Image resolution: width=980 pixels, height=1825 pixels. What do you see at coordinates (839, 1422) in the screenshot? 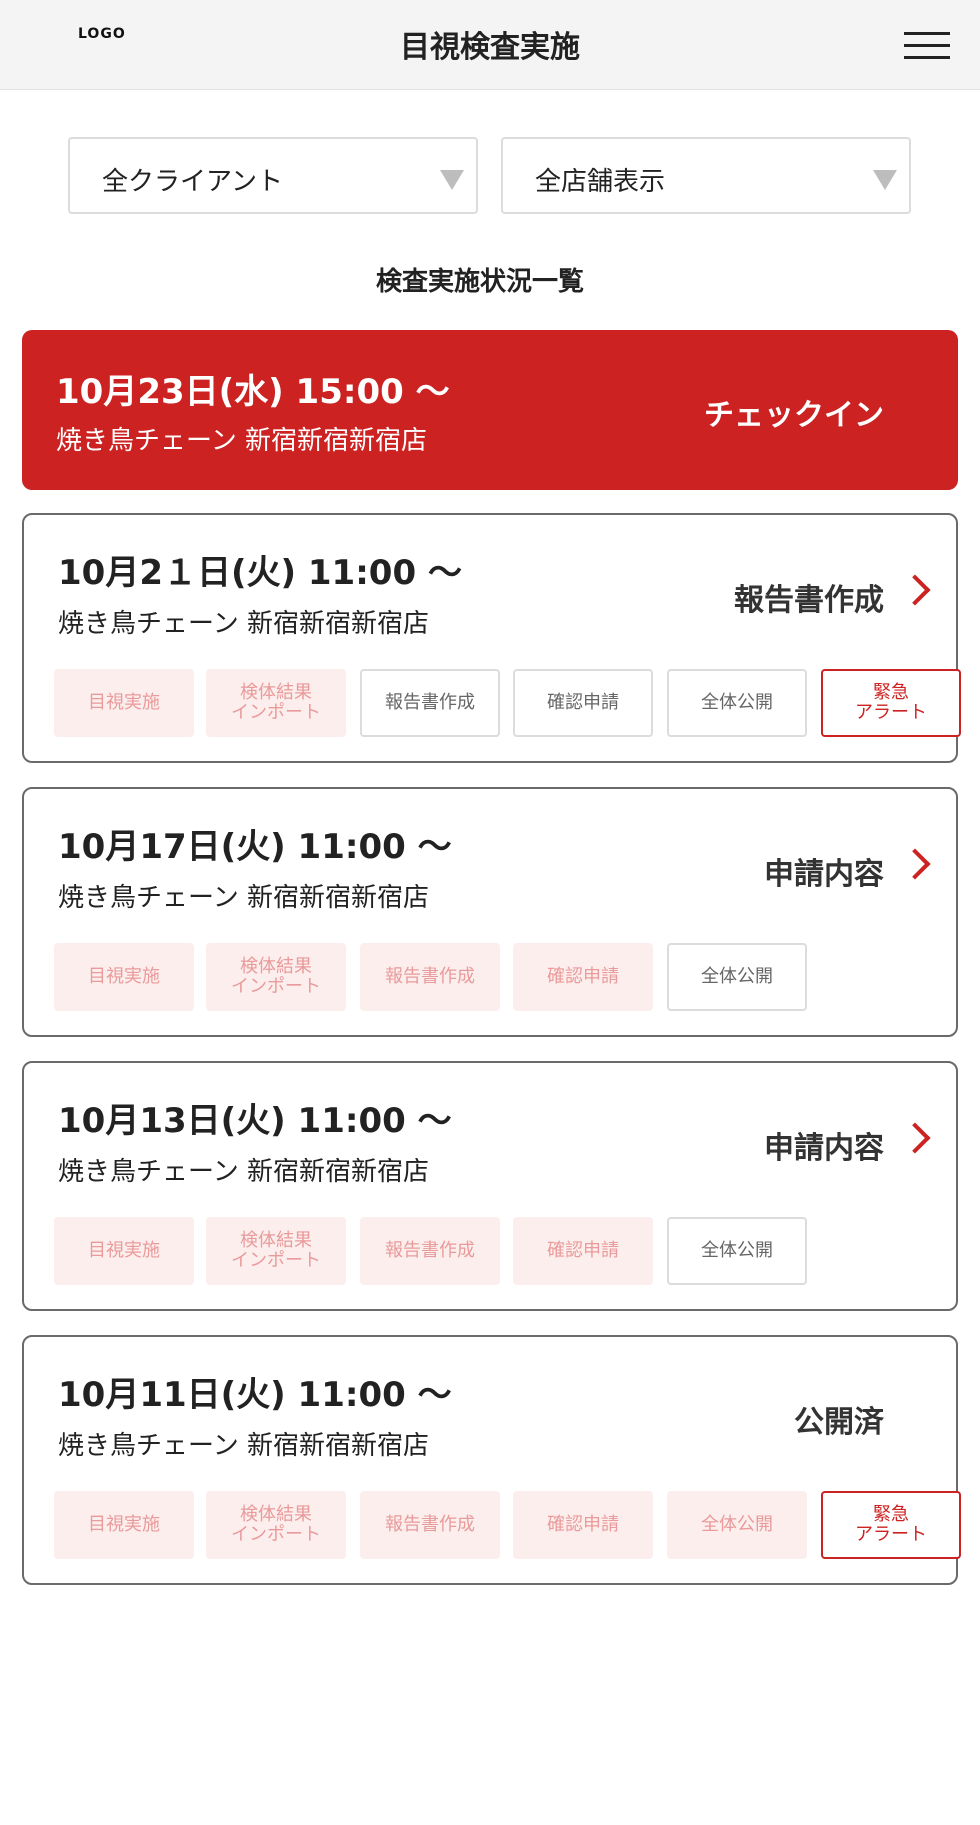
I see `published-status: 公開済` at bounding box center [839, 1422].